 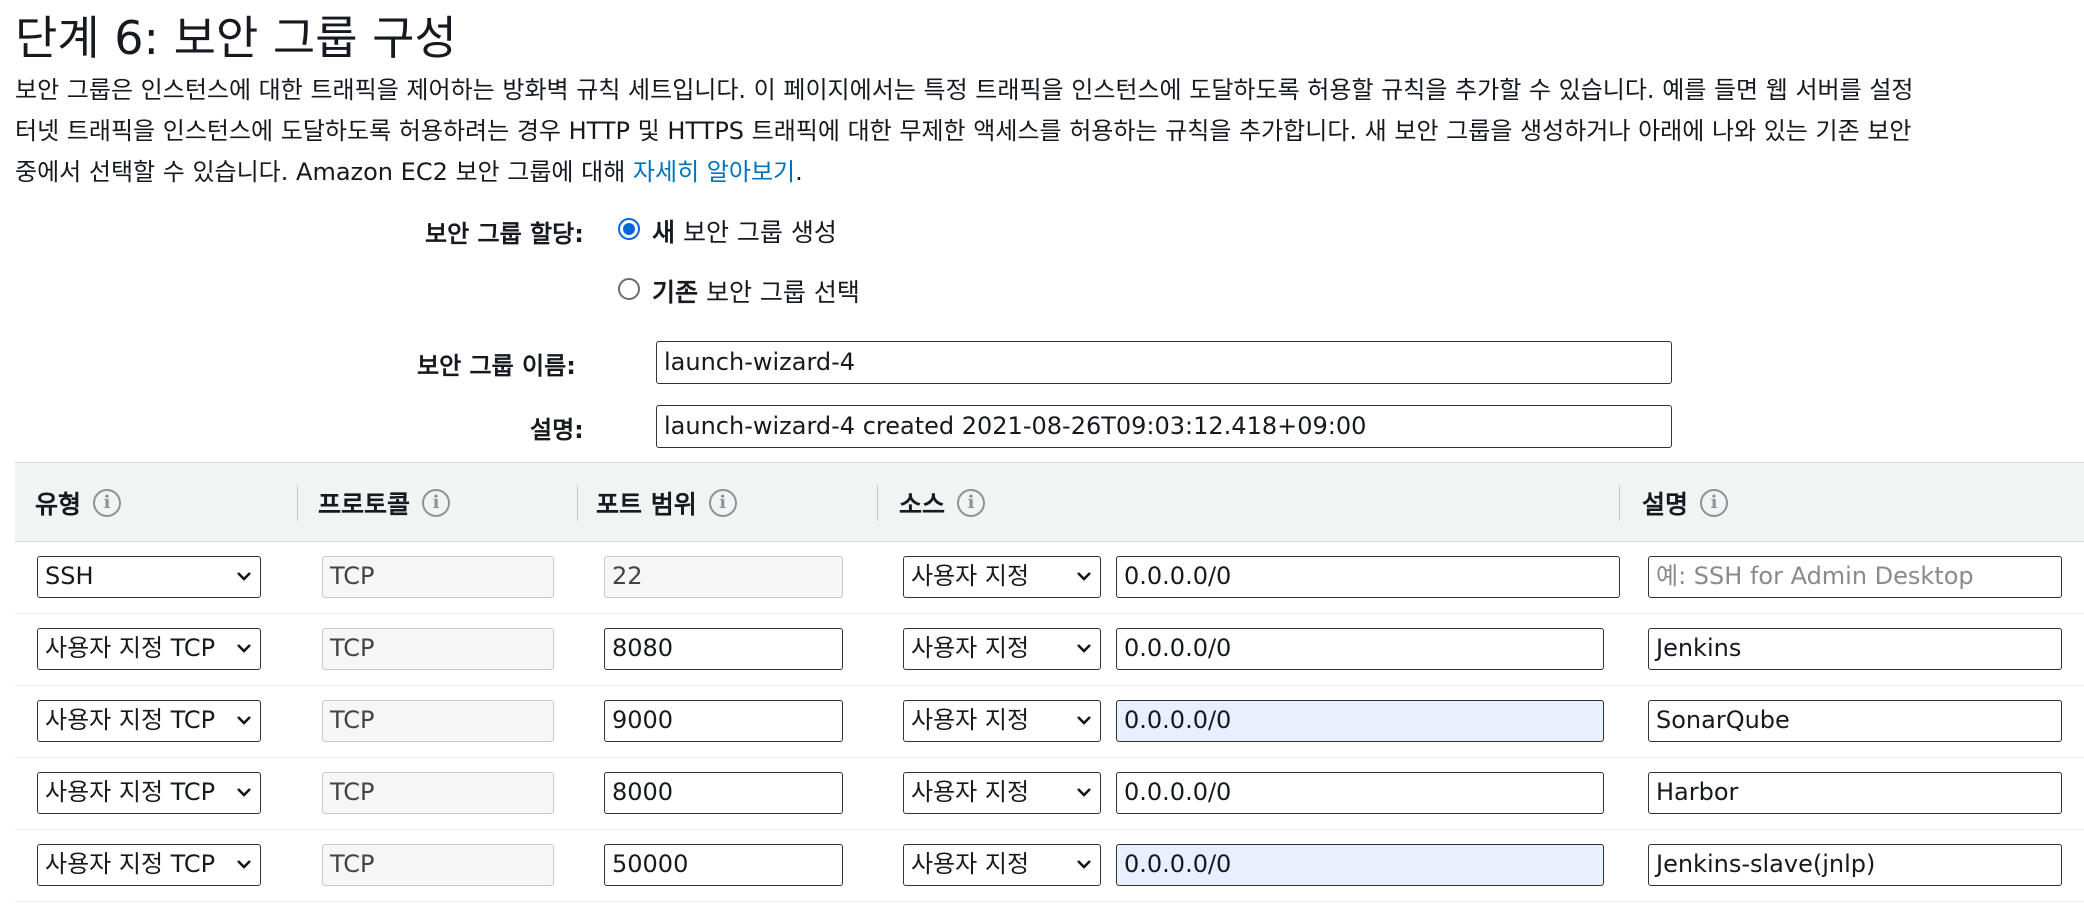 What do you see at coordinates (149, 577) in the screenshot?
I see `type-select: SSH` at bounding box center [149, 577].